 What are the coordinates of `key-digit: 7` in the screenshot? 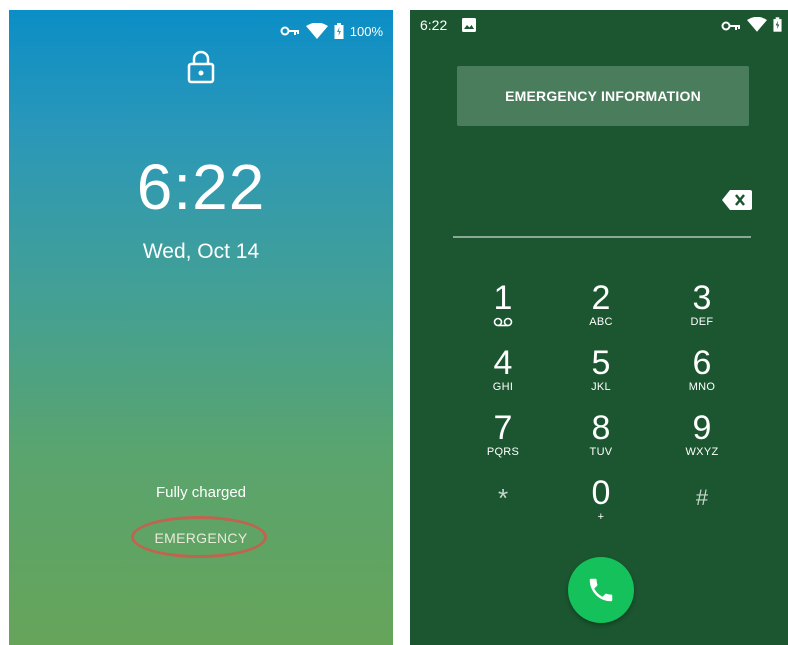 It's located at (503, 428).